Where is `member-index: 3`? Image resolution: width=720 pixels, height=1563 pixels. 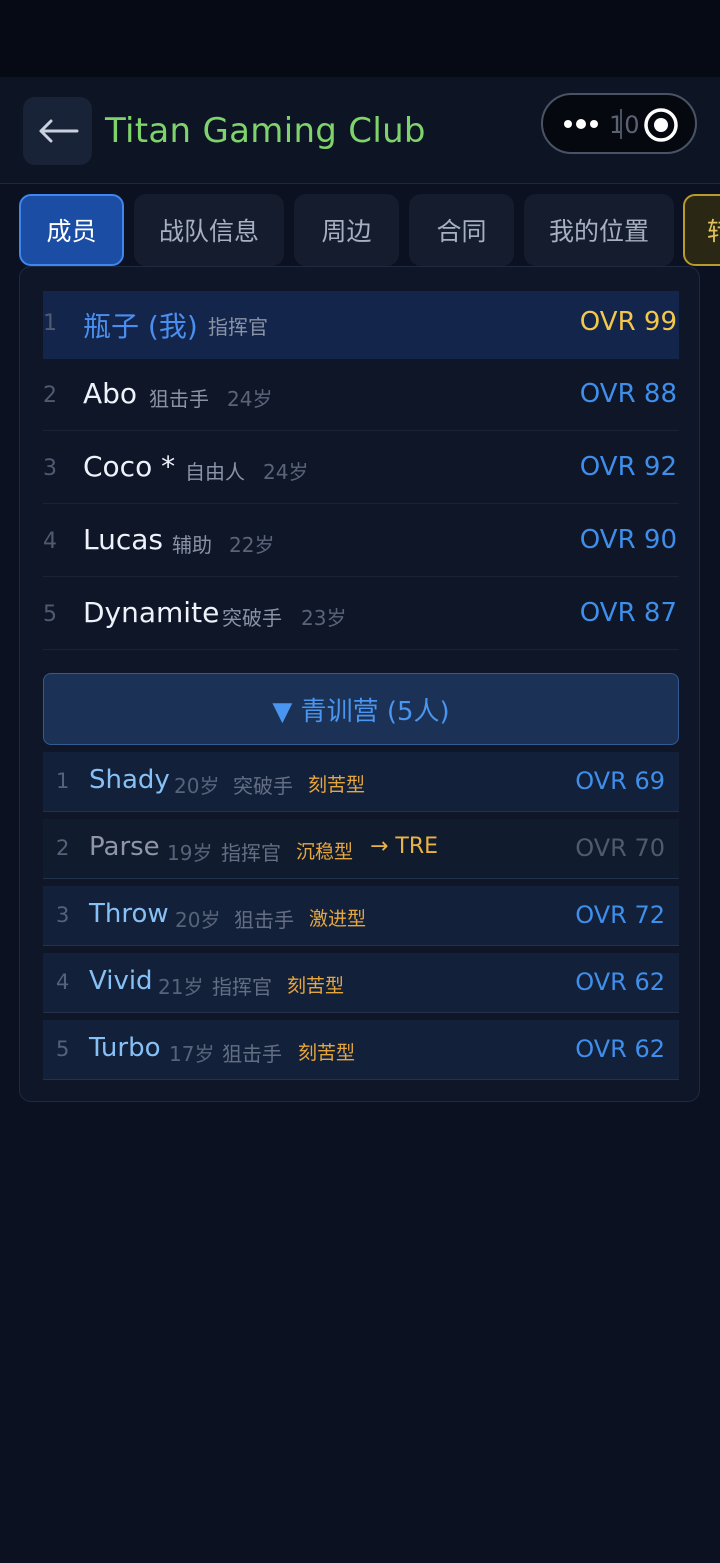
member-index: 3 is located at coordinates (50, 468).